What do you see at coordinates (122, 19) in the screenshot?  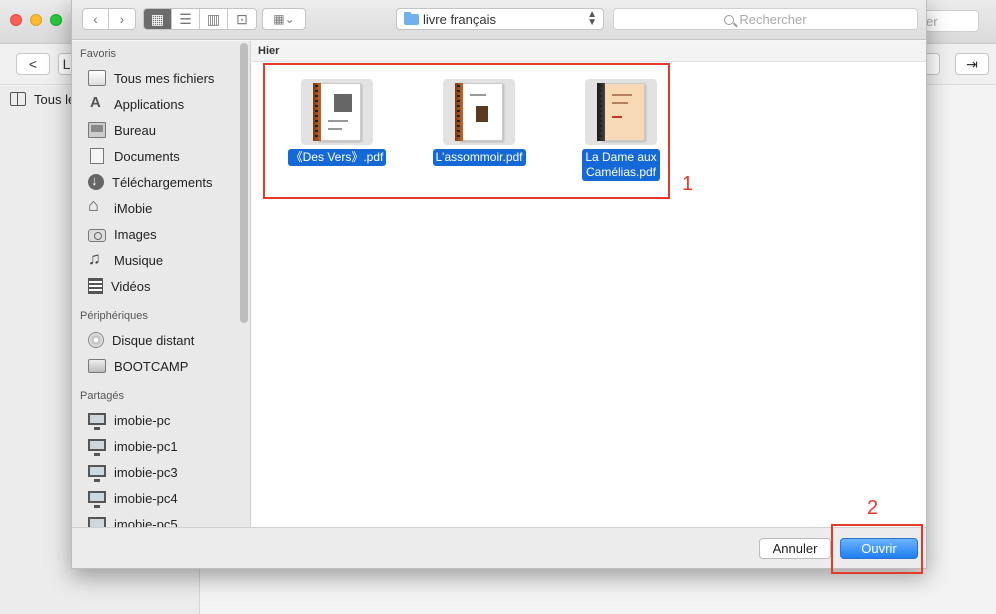 I see `forward-button: ›` at bounding box center [122, 19].